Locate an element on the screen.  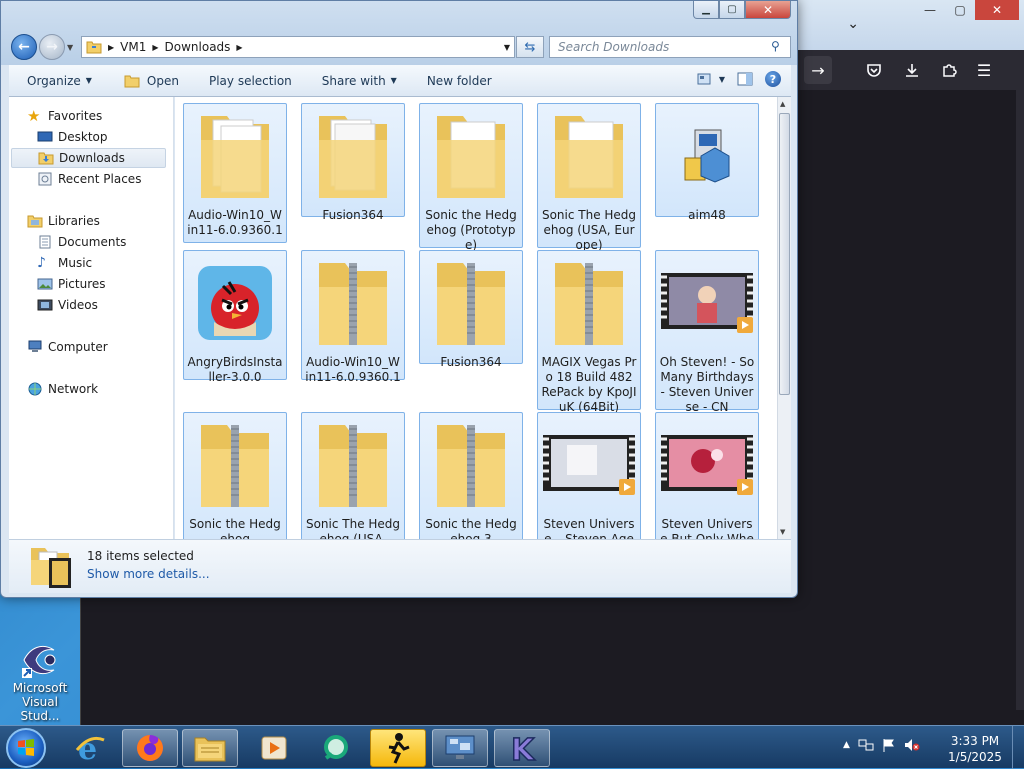
chat-bubble-icon is located at coordinates (336, 747).